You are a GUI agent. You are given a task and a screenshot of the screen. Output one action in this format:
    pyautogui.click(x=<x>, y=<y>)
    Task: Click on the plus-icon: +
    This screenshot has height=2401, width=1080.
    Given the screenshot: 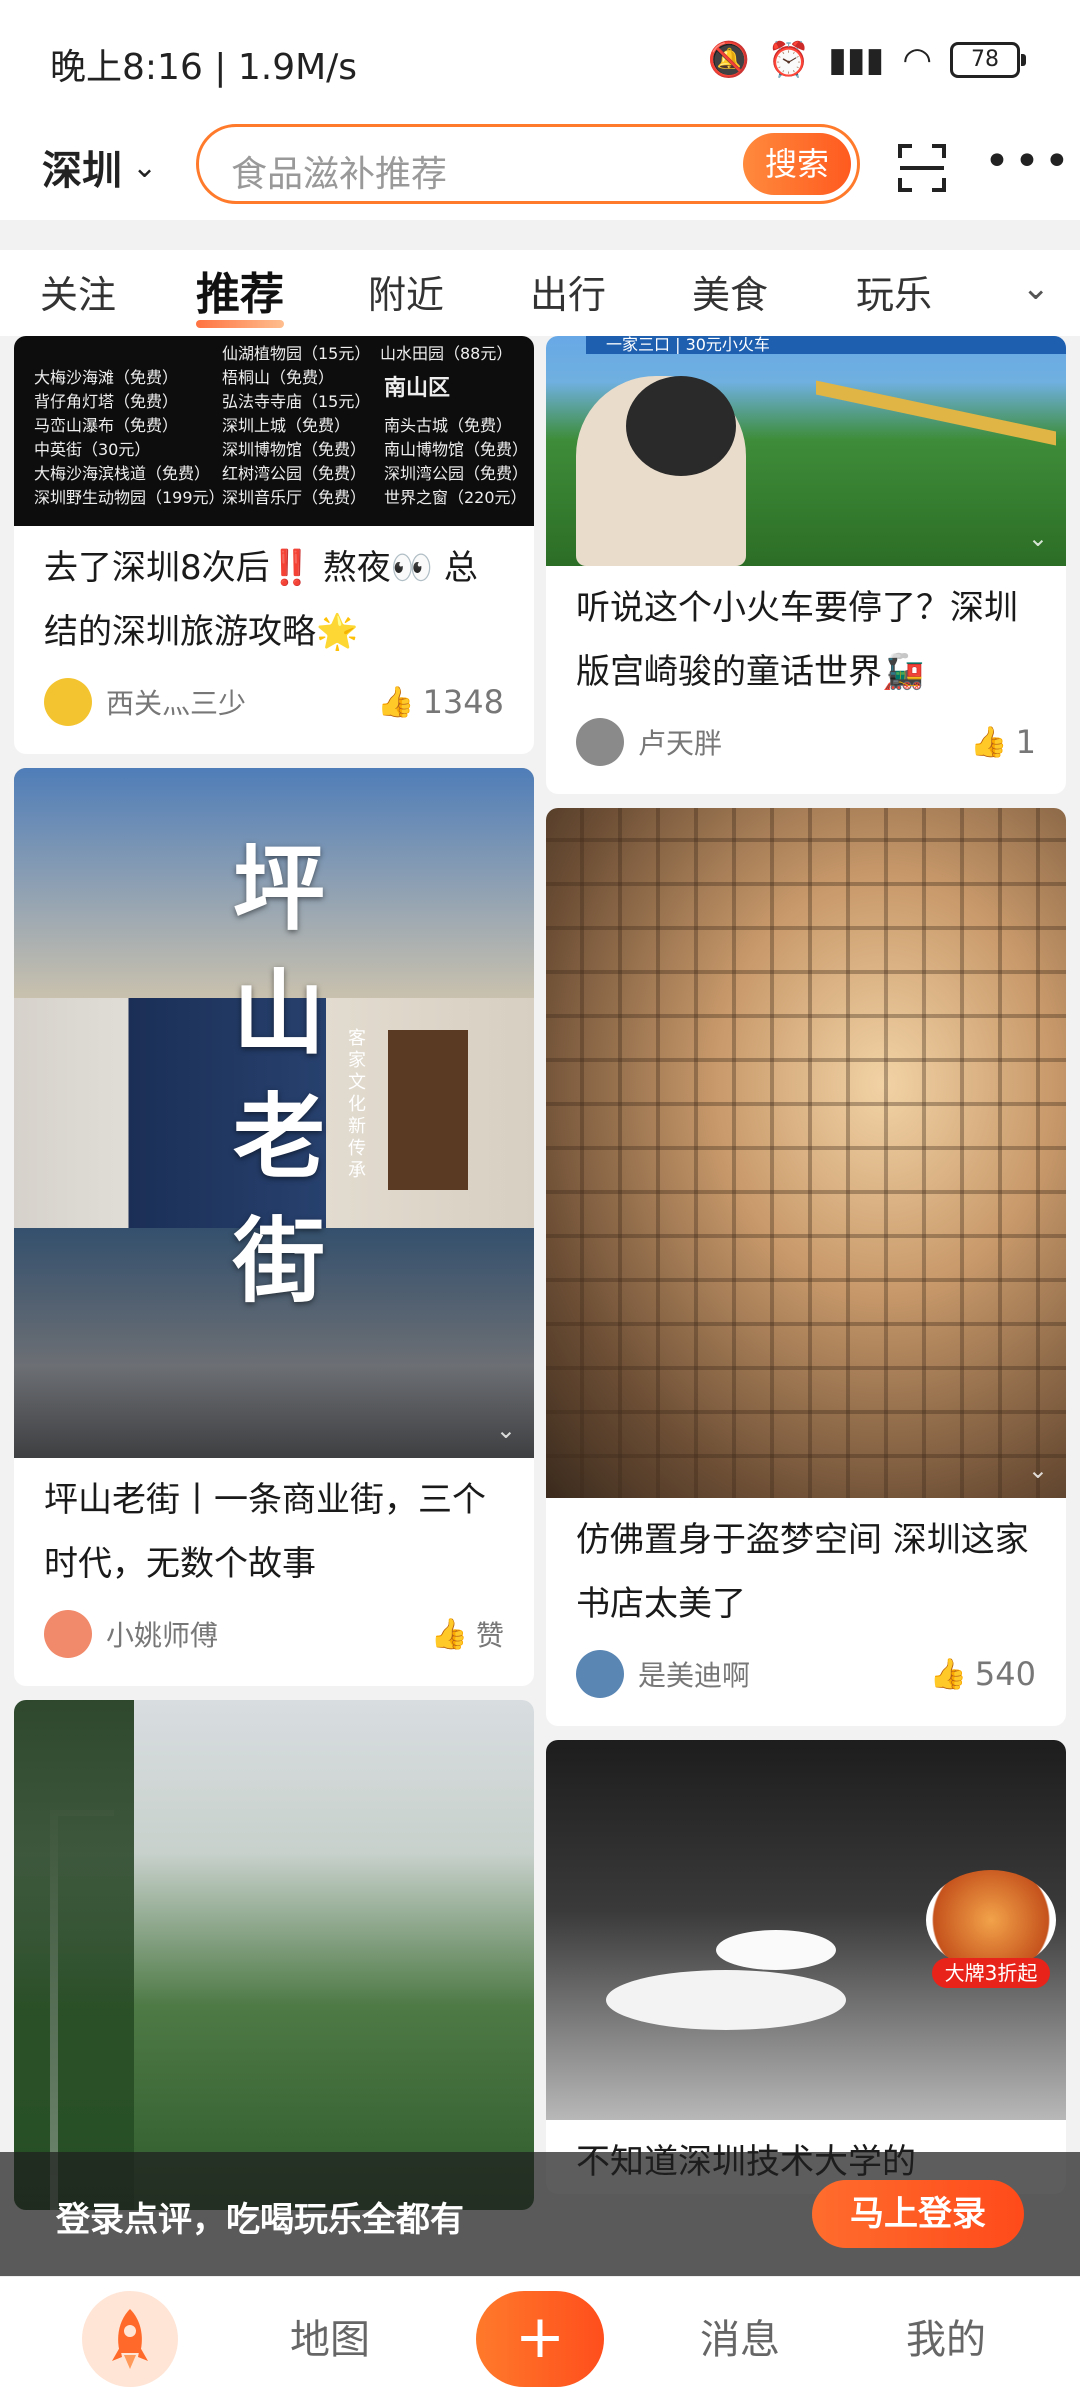 What is the action you would take?
    pyautogui.click(x=540, y=2337)
    